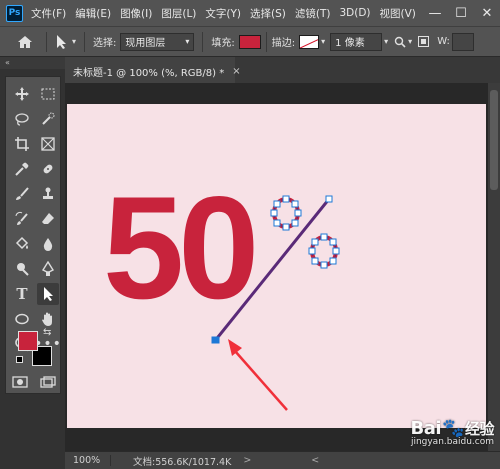 Image resolution: width=500 pixels, height=469 pixels. I want to click on options-bar: ▾ 选择: 现用图层 ▾ 填充: 描边: ▾ 1 像素 ▾ ▾ W:, so click(250, 41).